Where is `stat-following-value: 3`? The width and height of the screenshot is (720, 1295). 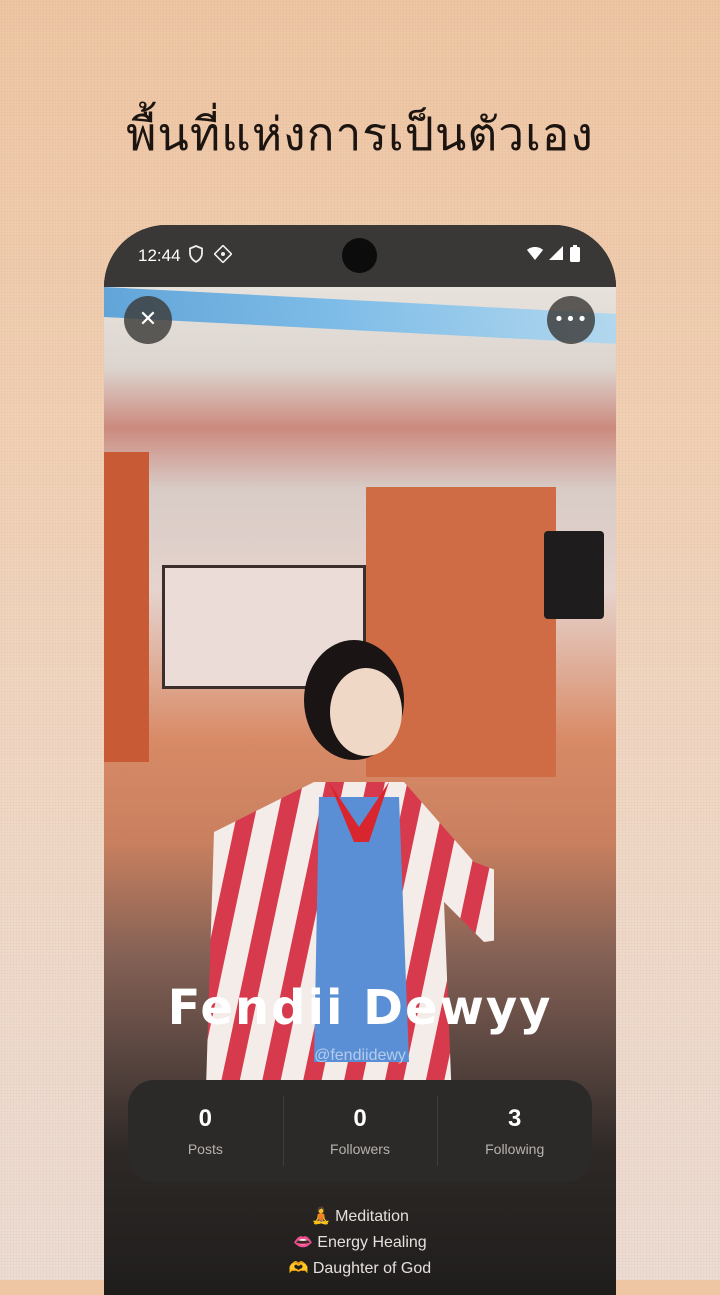 stat-following-value: 3 is located at coordinates (515, 1118).